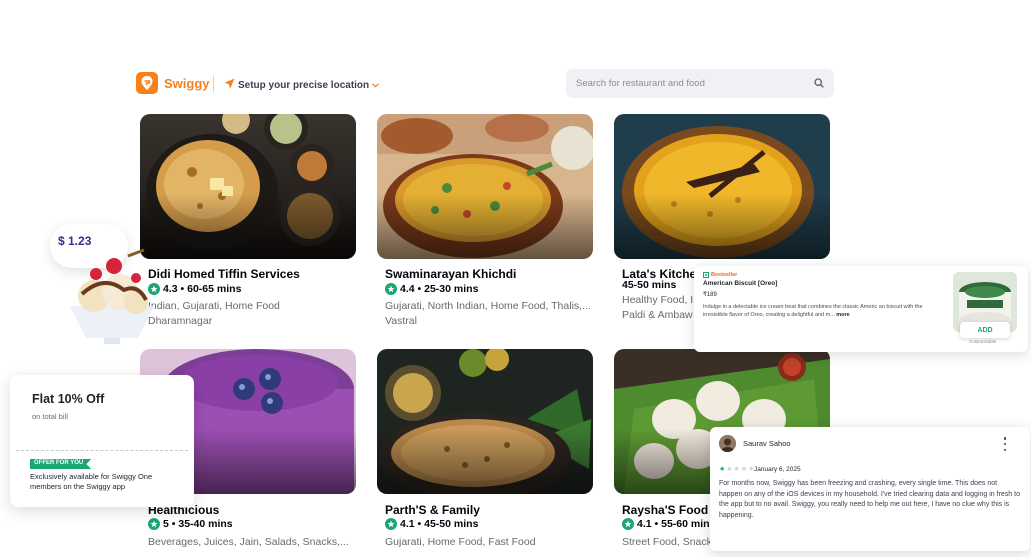 Image resolution: width=1031 pixels, height=557 pixels. Describe the element at coordinates (61, 464) in the screenshot. I see `offer-tag: OFFER FOR YOU` at that location.